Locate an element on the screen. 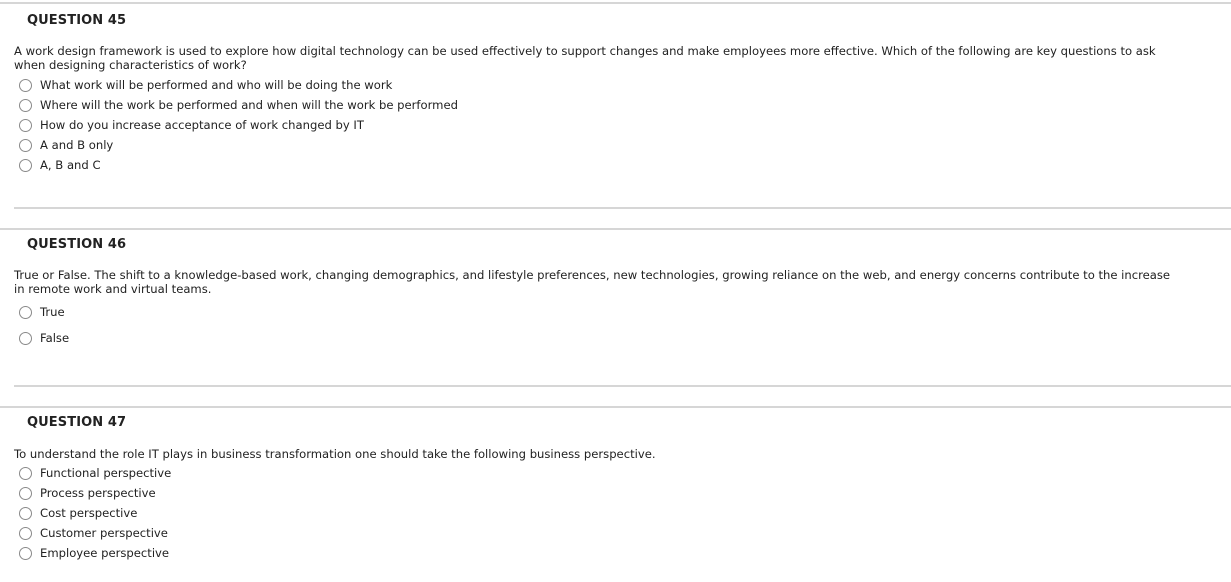 The height and width of the screenshot is (582, 1231). answer-option-b: Process perspective is located at coordinates (95, 493).